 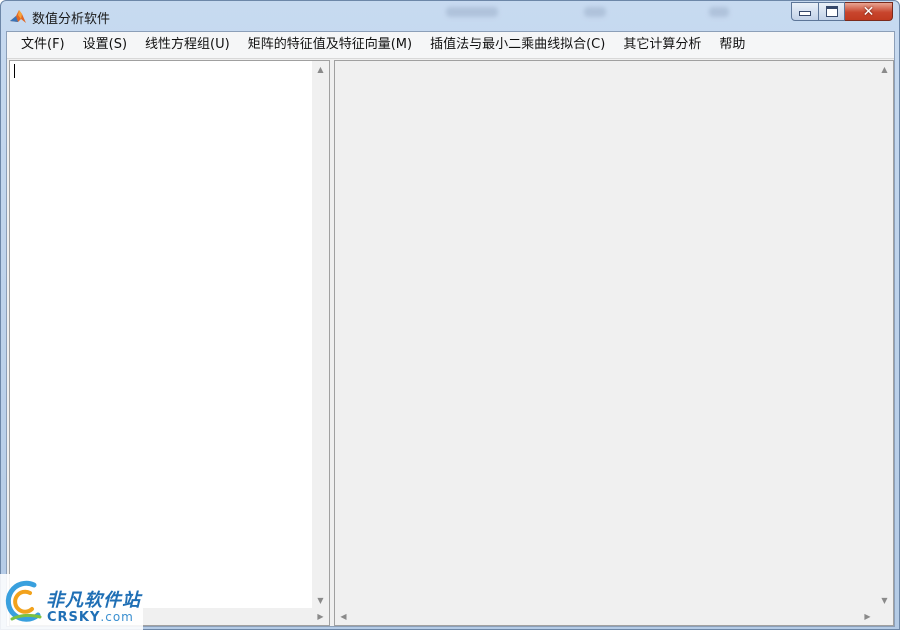 What do you see at coordinates (187, 45) in the screenshot?
I see `menu-linear-equations: 线性方程组(U)` at bounding box center [187, 45].